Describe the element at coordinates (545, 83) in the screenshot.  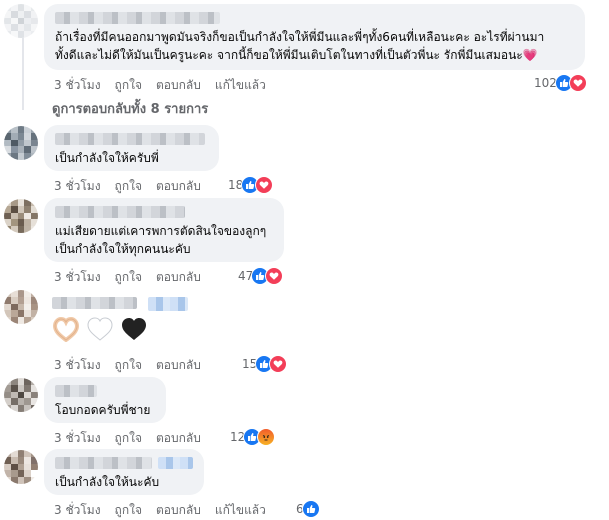
I see `reaction-count: 102` at that location.